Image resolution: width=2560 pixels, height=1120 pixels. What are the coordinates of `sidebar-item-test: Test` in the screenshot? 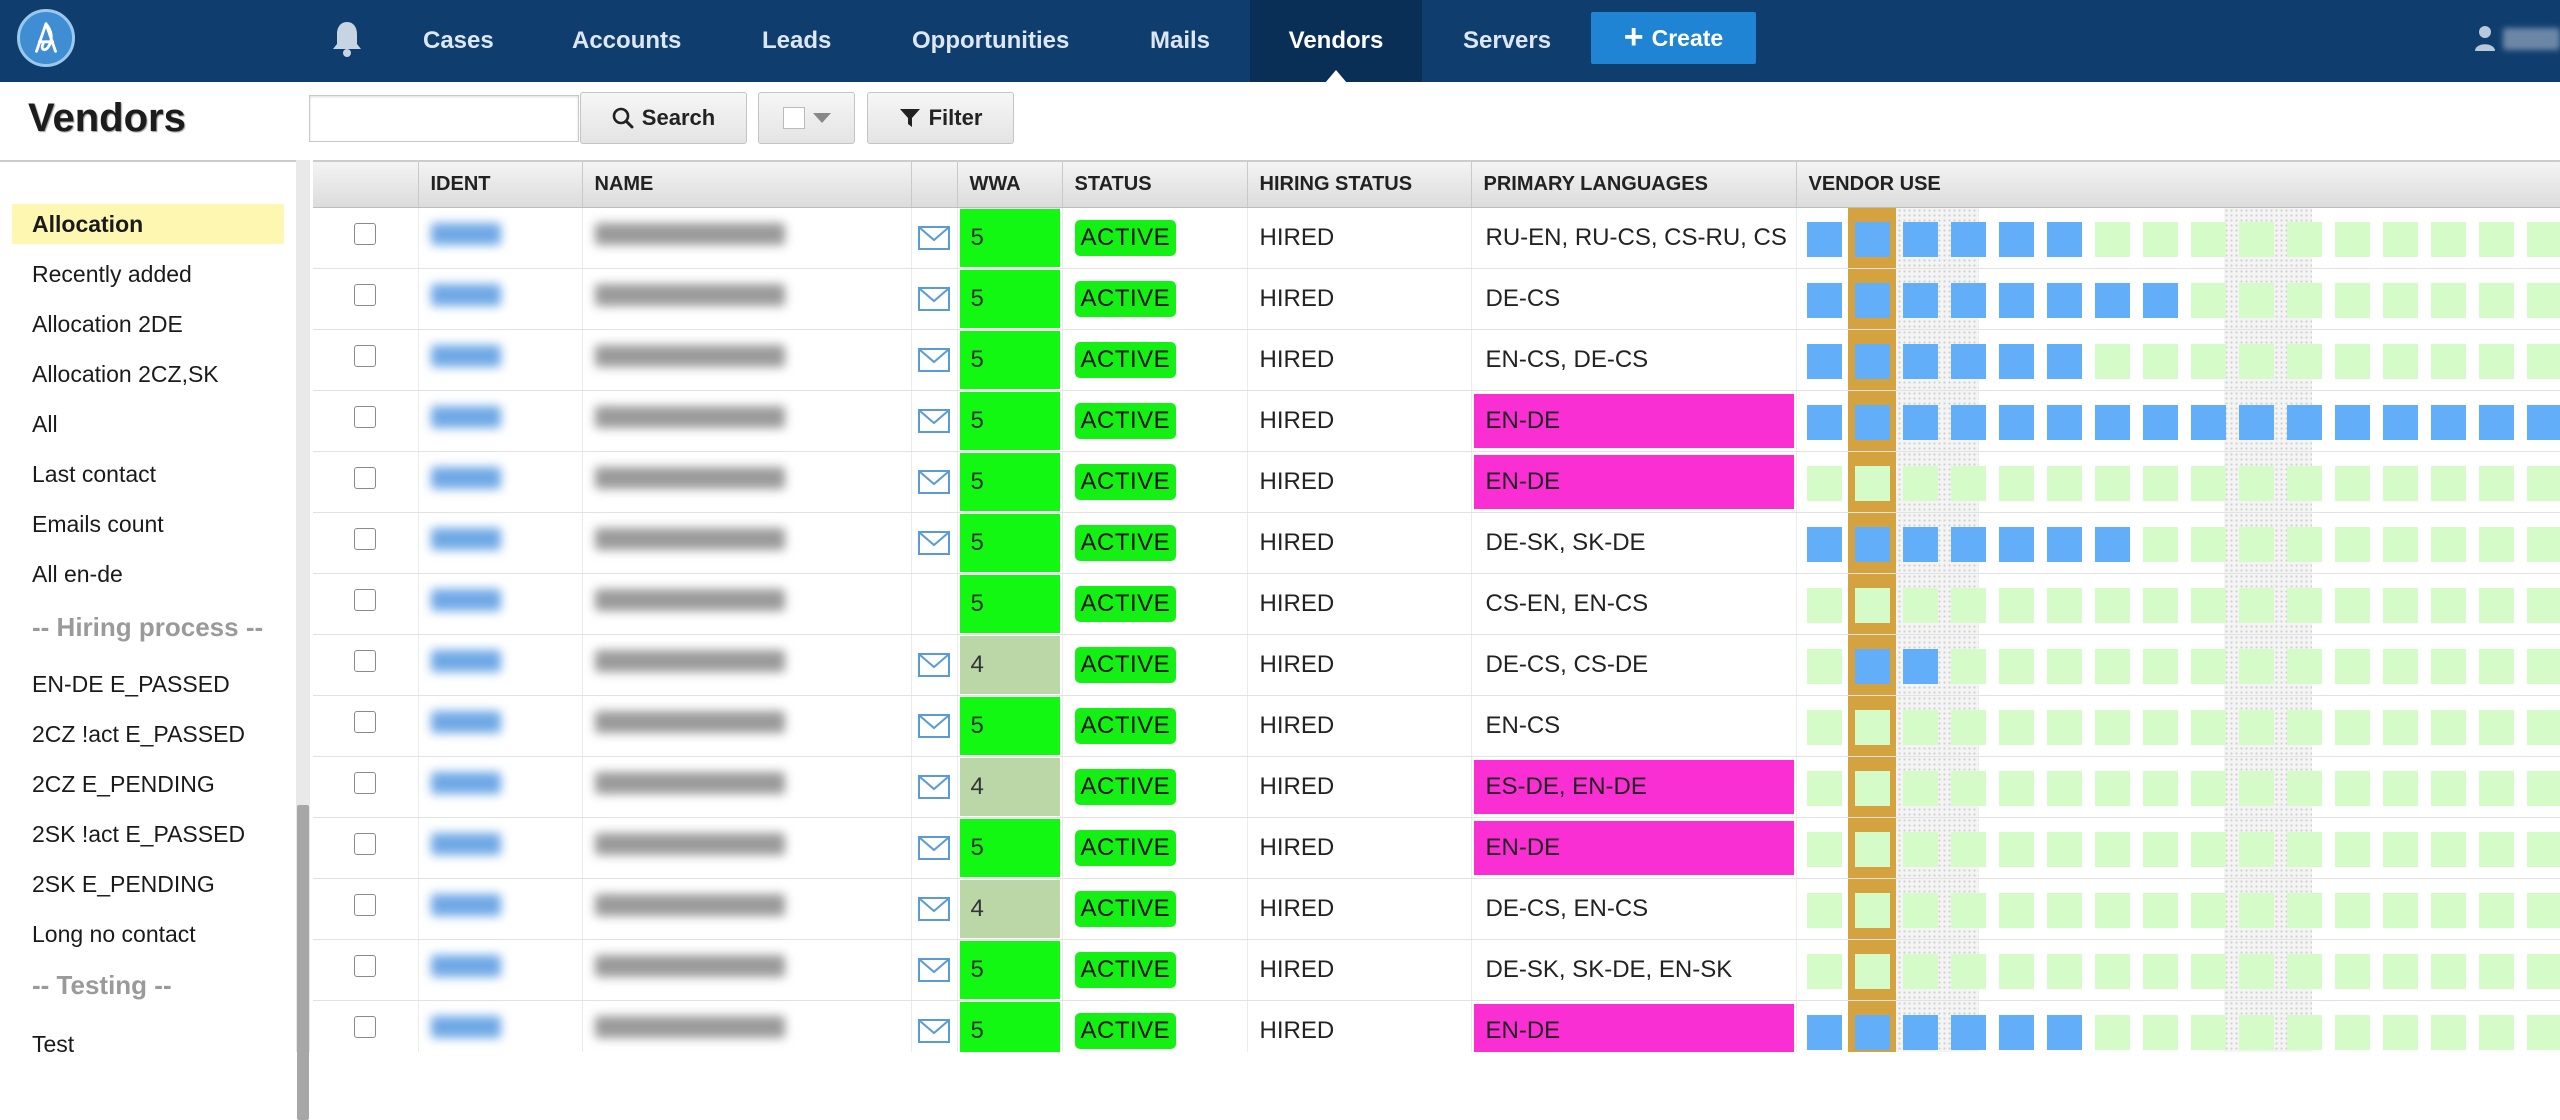 It's located at (148, 1044).